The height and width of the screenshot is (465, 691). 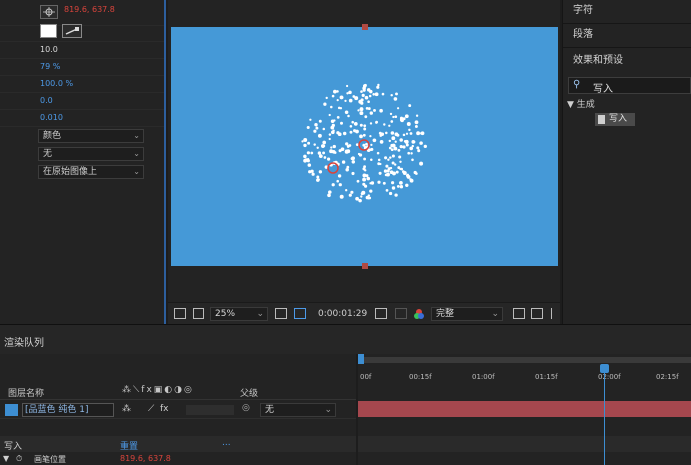 I want to click on resolution-dropdown: 完整 ⌄, so click(x=467, y=314).